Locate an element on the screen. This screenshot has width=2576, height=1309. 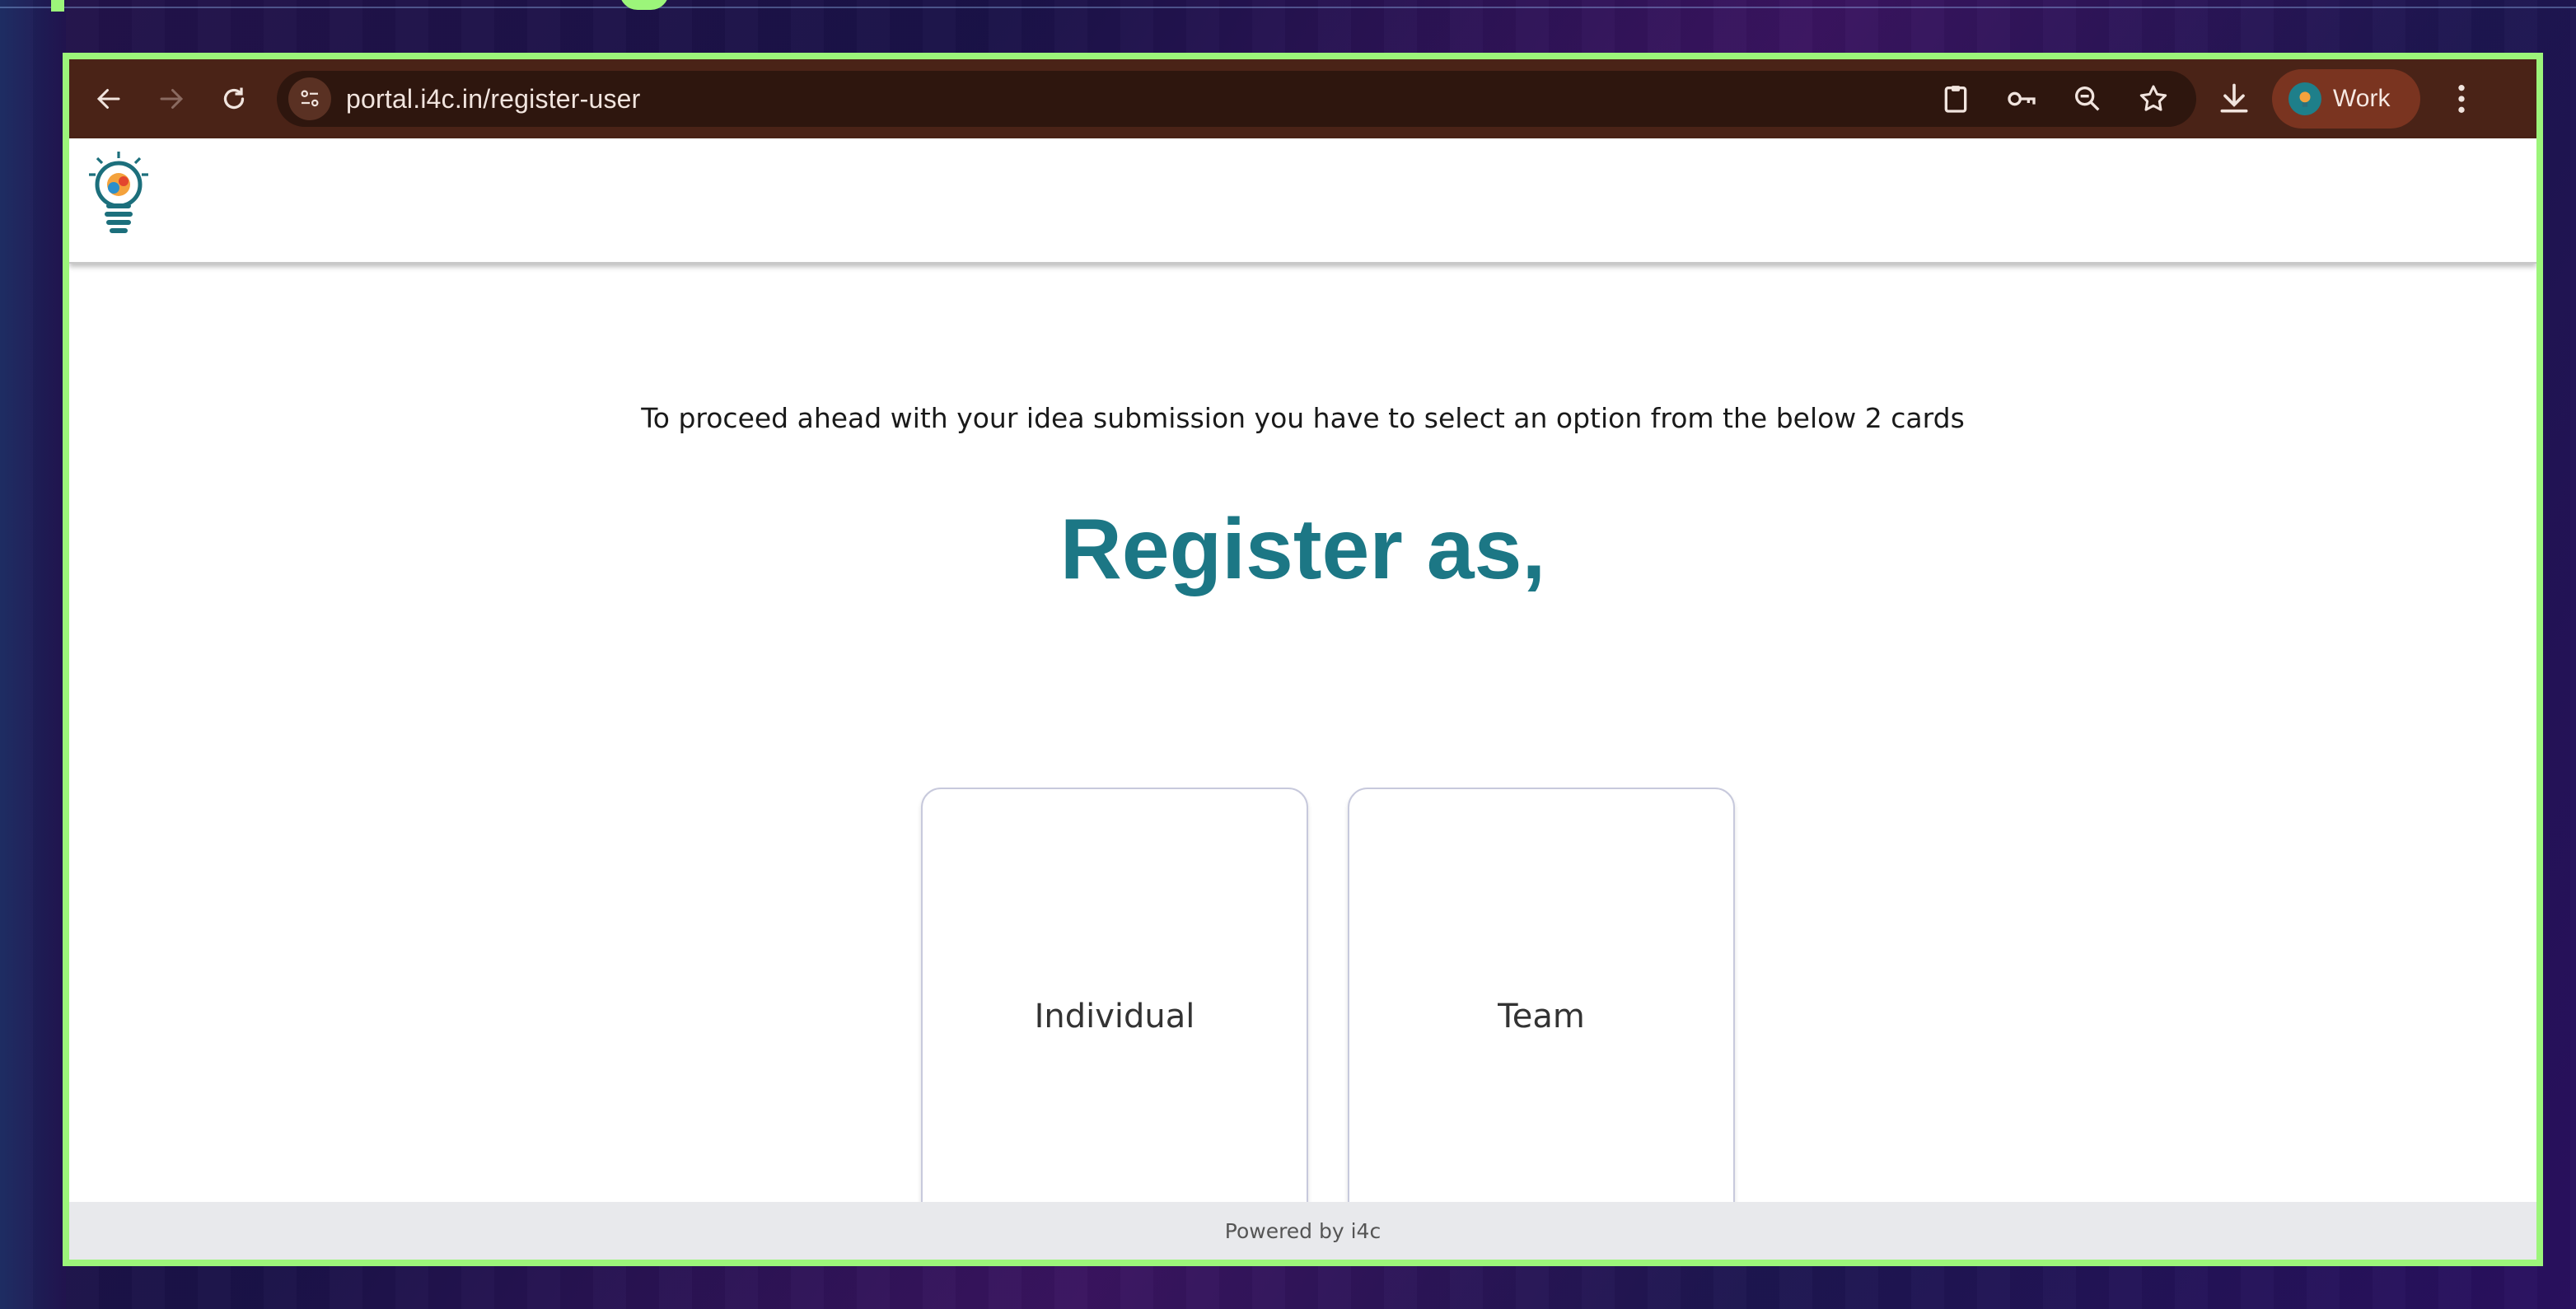
individual-card: Individual is located at coordinates (1114, 1017).